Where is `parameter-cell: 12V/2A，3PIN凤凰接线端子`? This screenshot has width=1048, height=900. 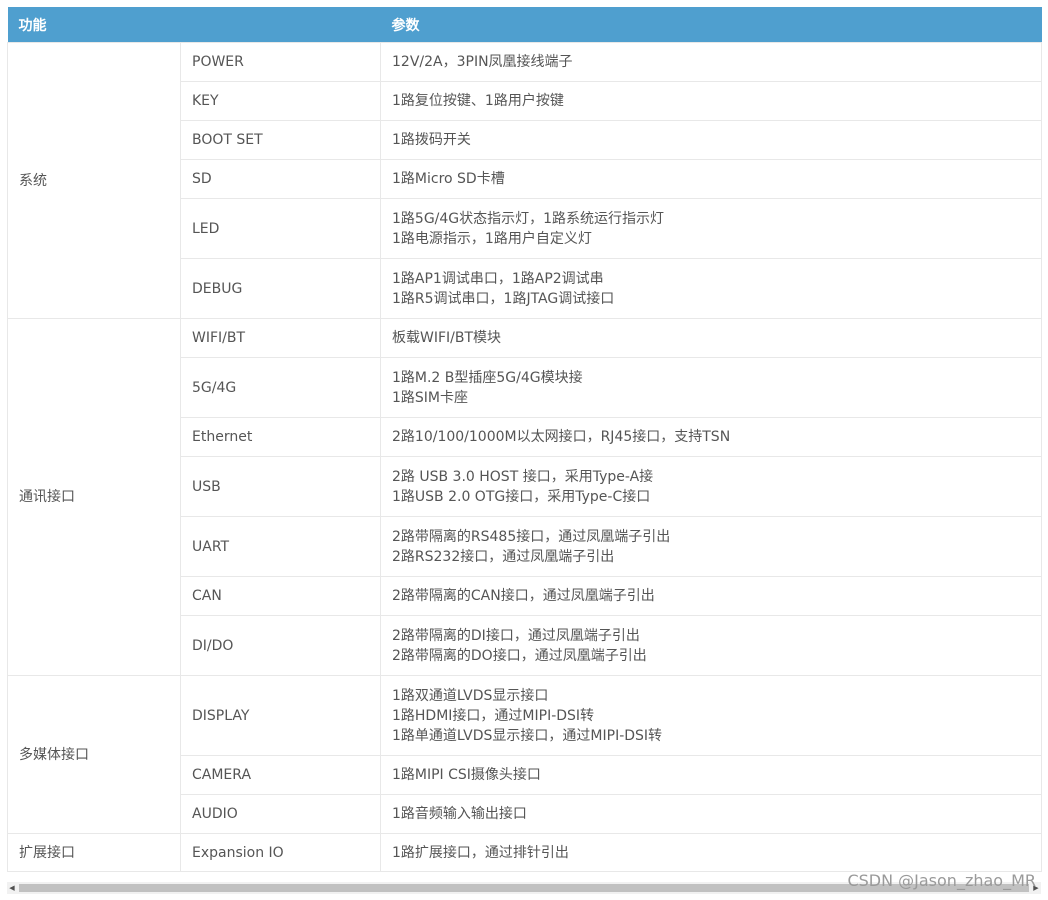 parameter-cell: 12V/2A，3PIN凤凰接线端子 is located at coordinates (711, 62).